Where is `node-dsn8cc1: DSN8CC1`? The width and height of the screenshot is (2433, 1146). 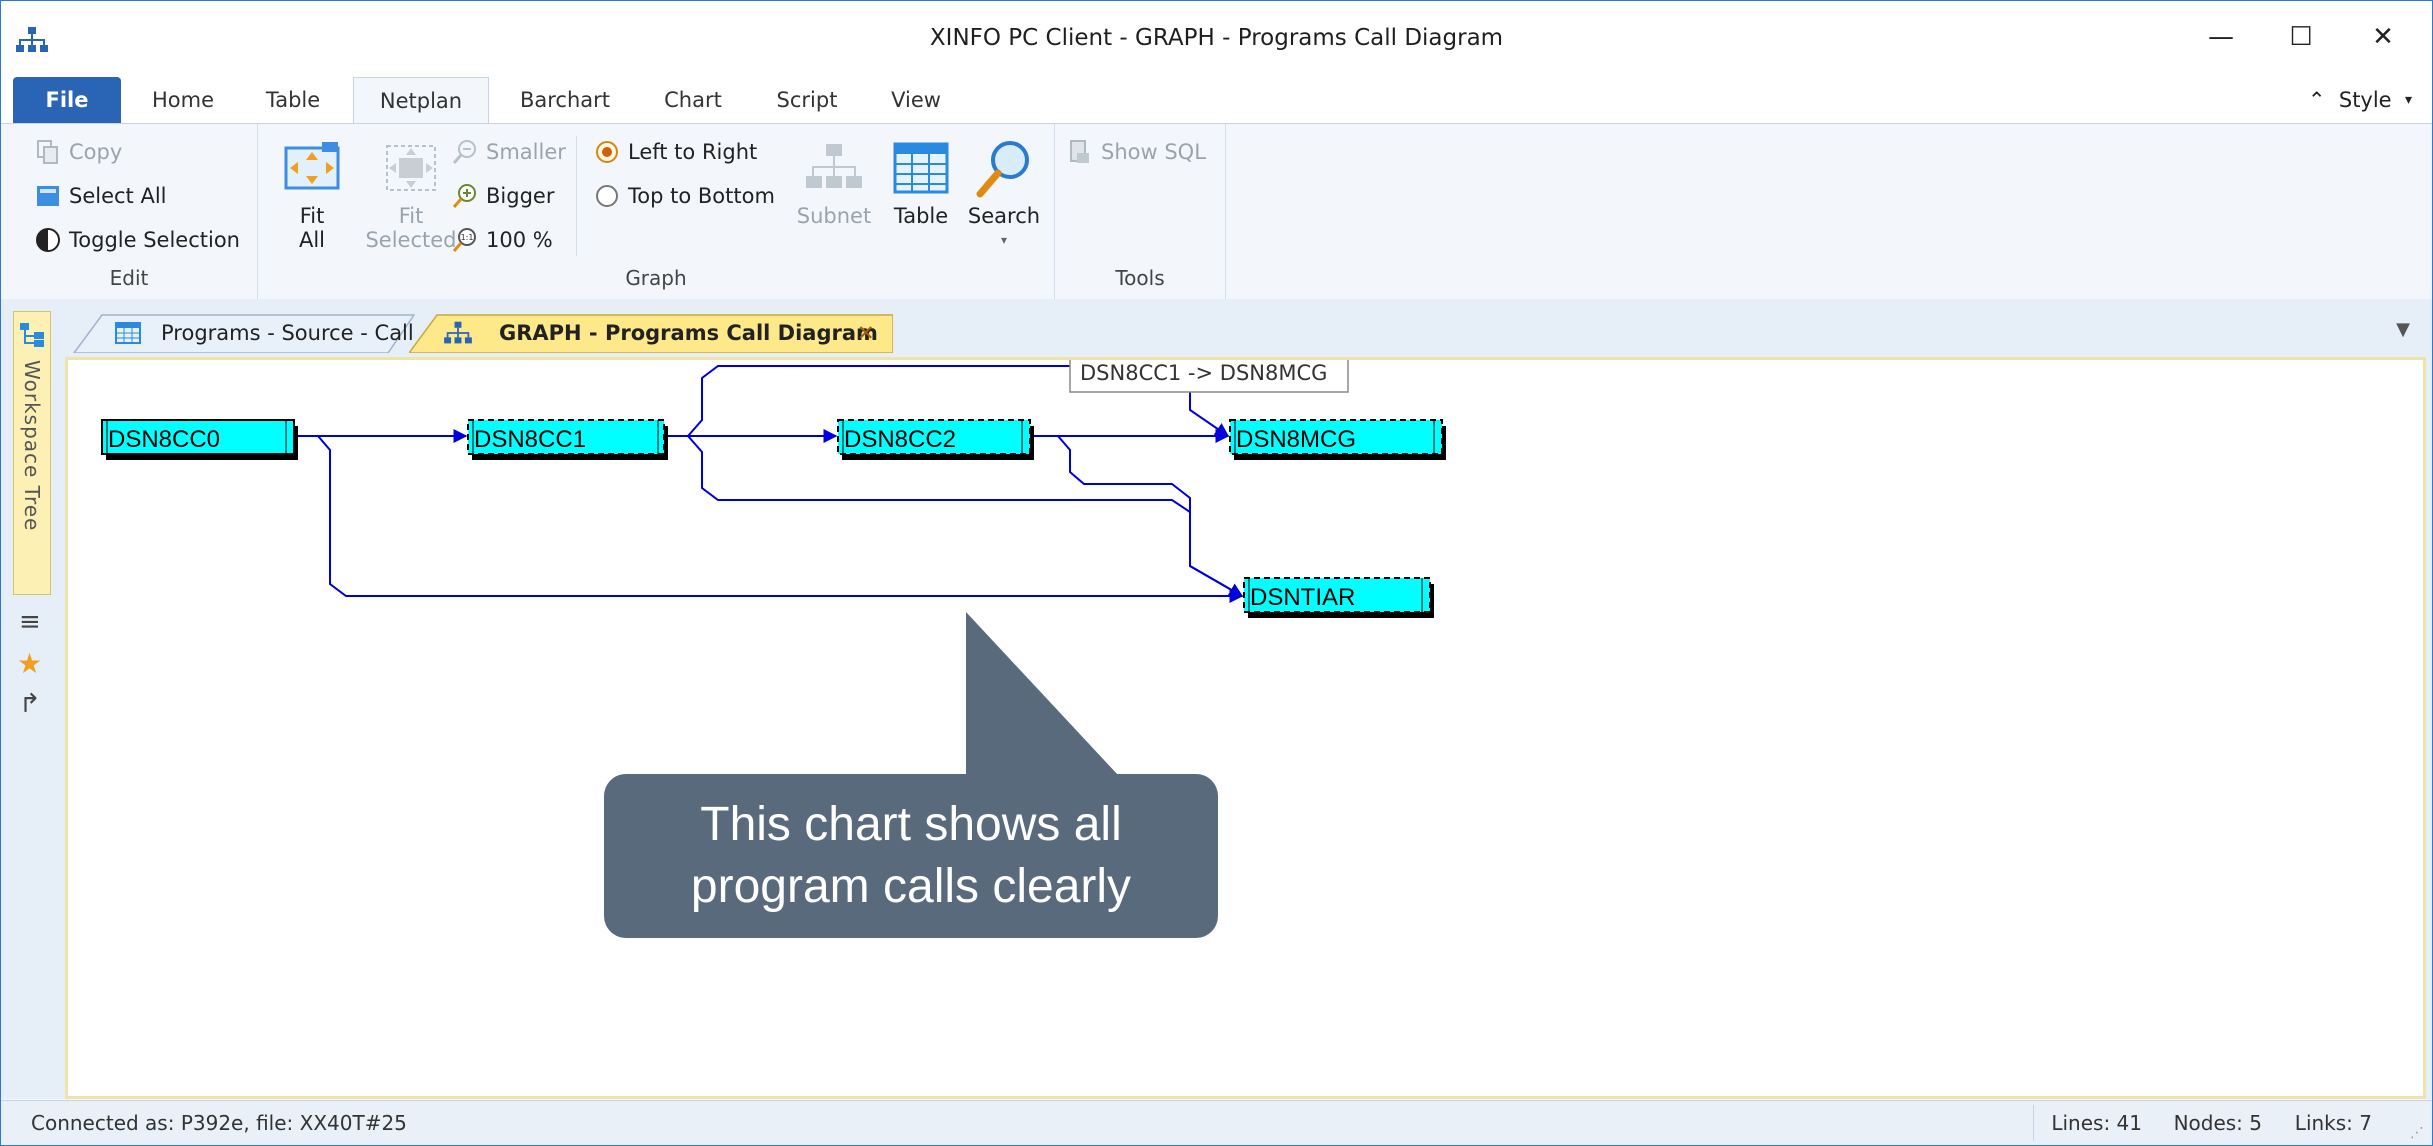
node-dsn8cc1: DSN8CC1 is located at coordinates (567, 439).